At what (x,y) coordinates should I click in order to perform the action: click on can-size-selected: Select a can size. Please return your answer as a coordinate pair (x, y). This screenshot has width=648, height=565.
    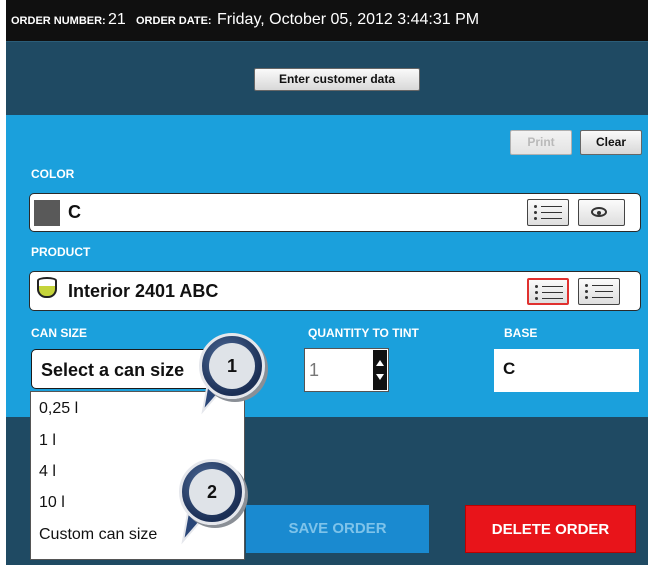
    Looking at the image, I should click on (113, 370).